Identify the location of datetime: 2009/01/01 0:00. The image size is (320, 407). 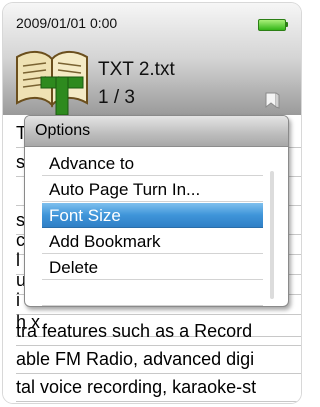
(67, 23).